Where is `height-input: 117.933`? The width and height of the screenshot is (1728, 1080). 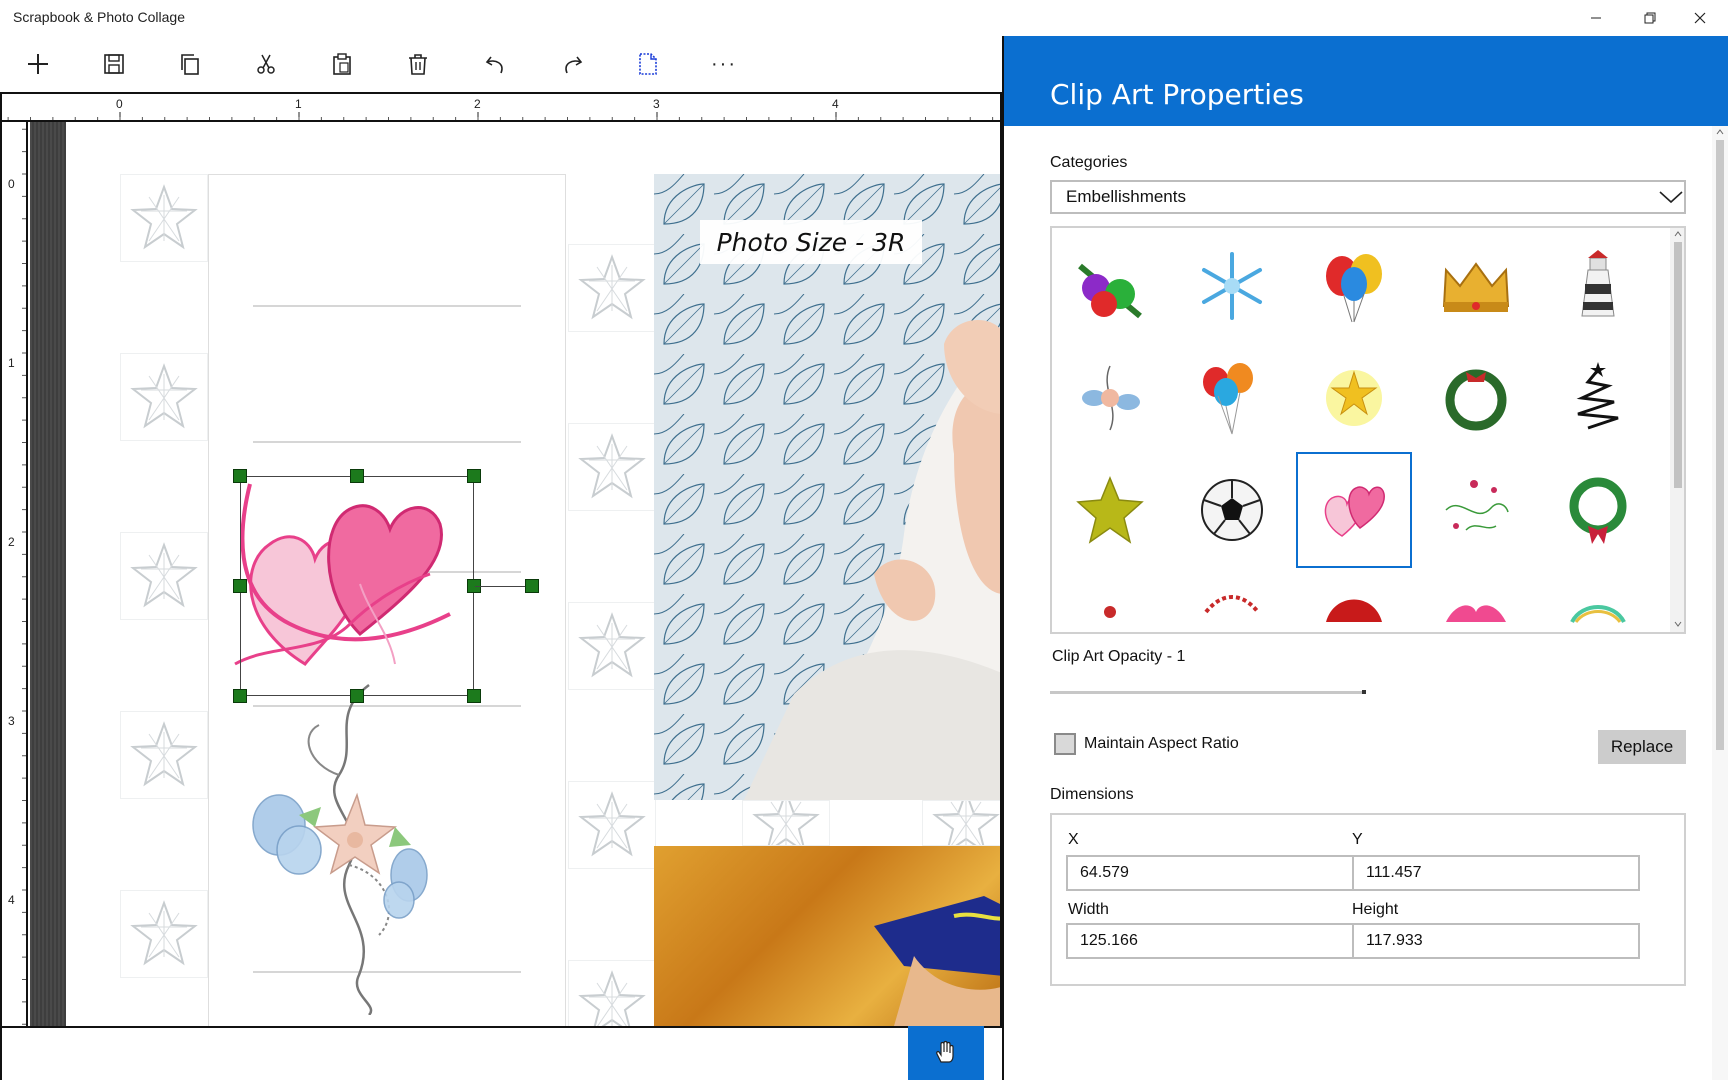 height-input: 117.933 is located at coordinates (1496, 941).